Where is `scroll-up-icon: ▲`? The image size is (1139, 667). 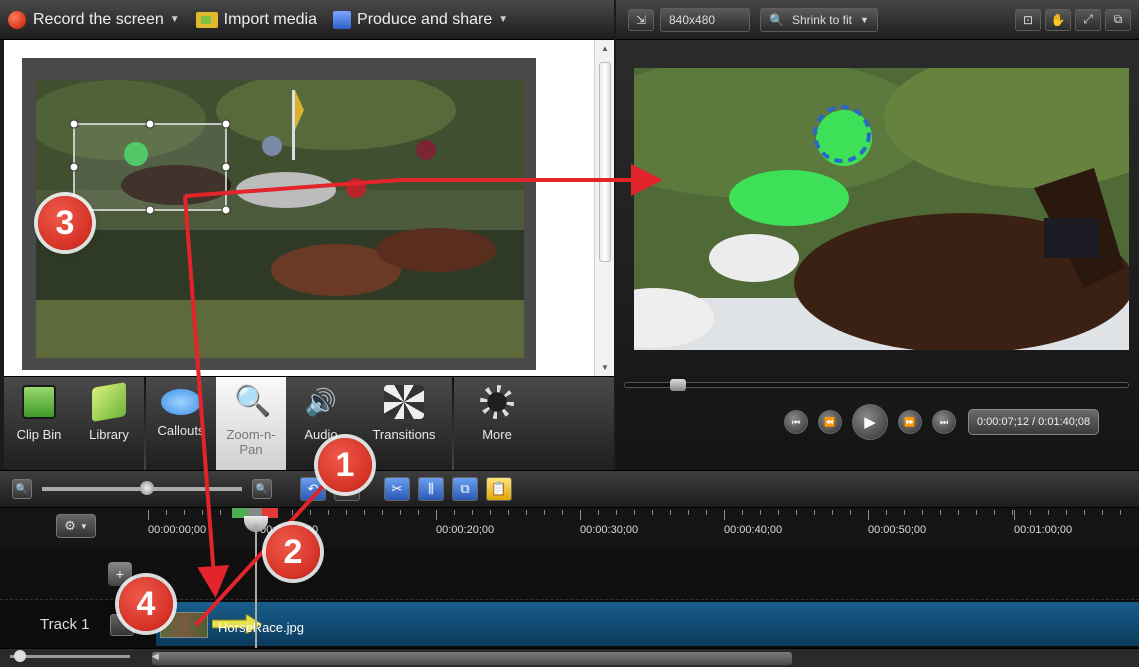 scroll-up-icon: ▲ is located at coordinates (605, 48).